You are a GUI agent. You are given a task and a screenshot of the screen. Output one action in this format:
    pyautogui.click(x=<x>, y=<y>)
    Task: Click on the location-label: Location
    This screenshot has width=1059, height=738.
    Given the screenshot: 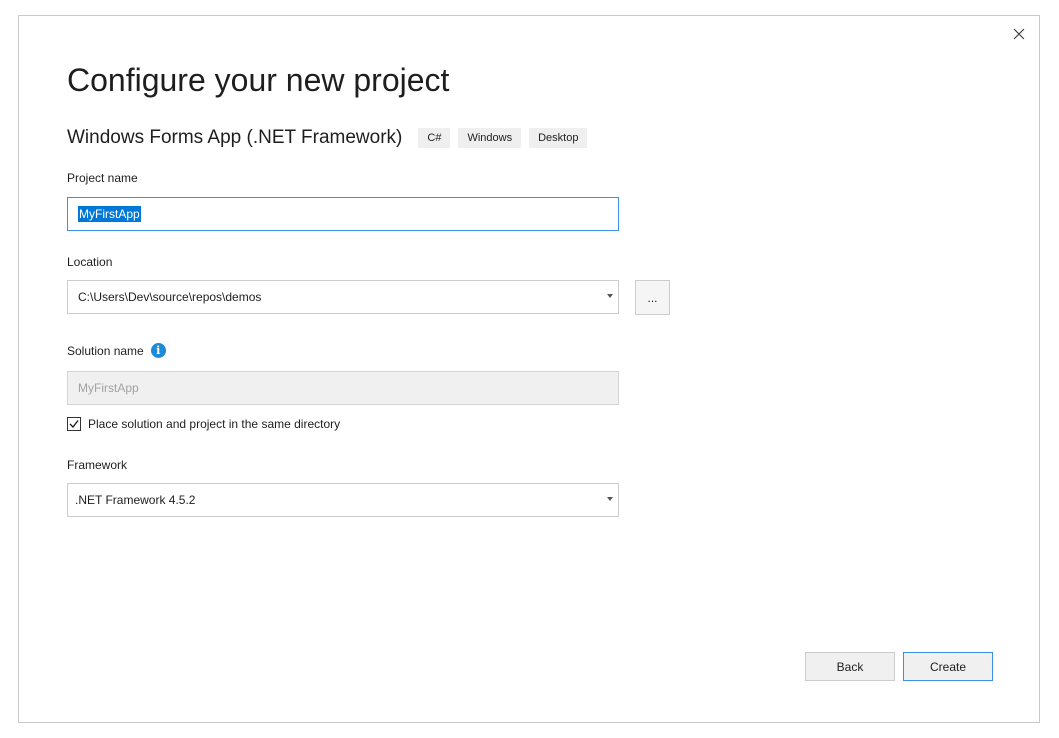 What is the action you would take?
    pyautogui.click(x=90, y=262)
    